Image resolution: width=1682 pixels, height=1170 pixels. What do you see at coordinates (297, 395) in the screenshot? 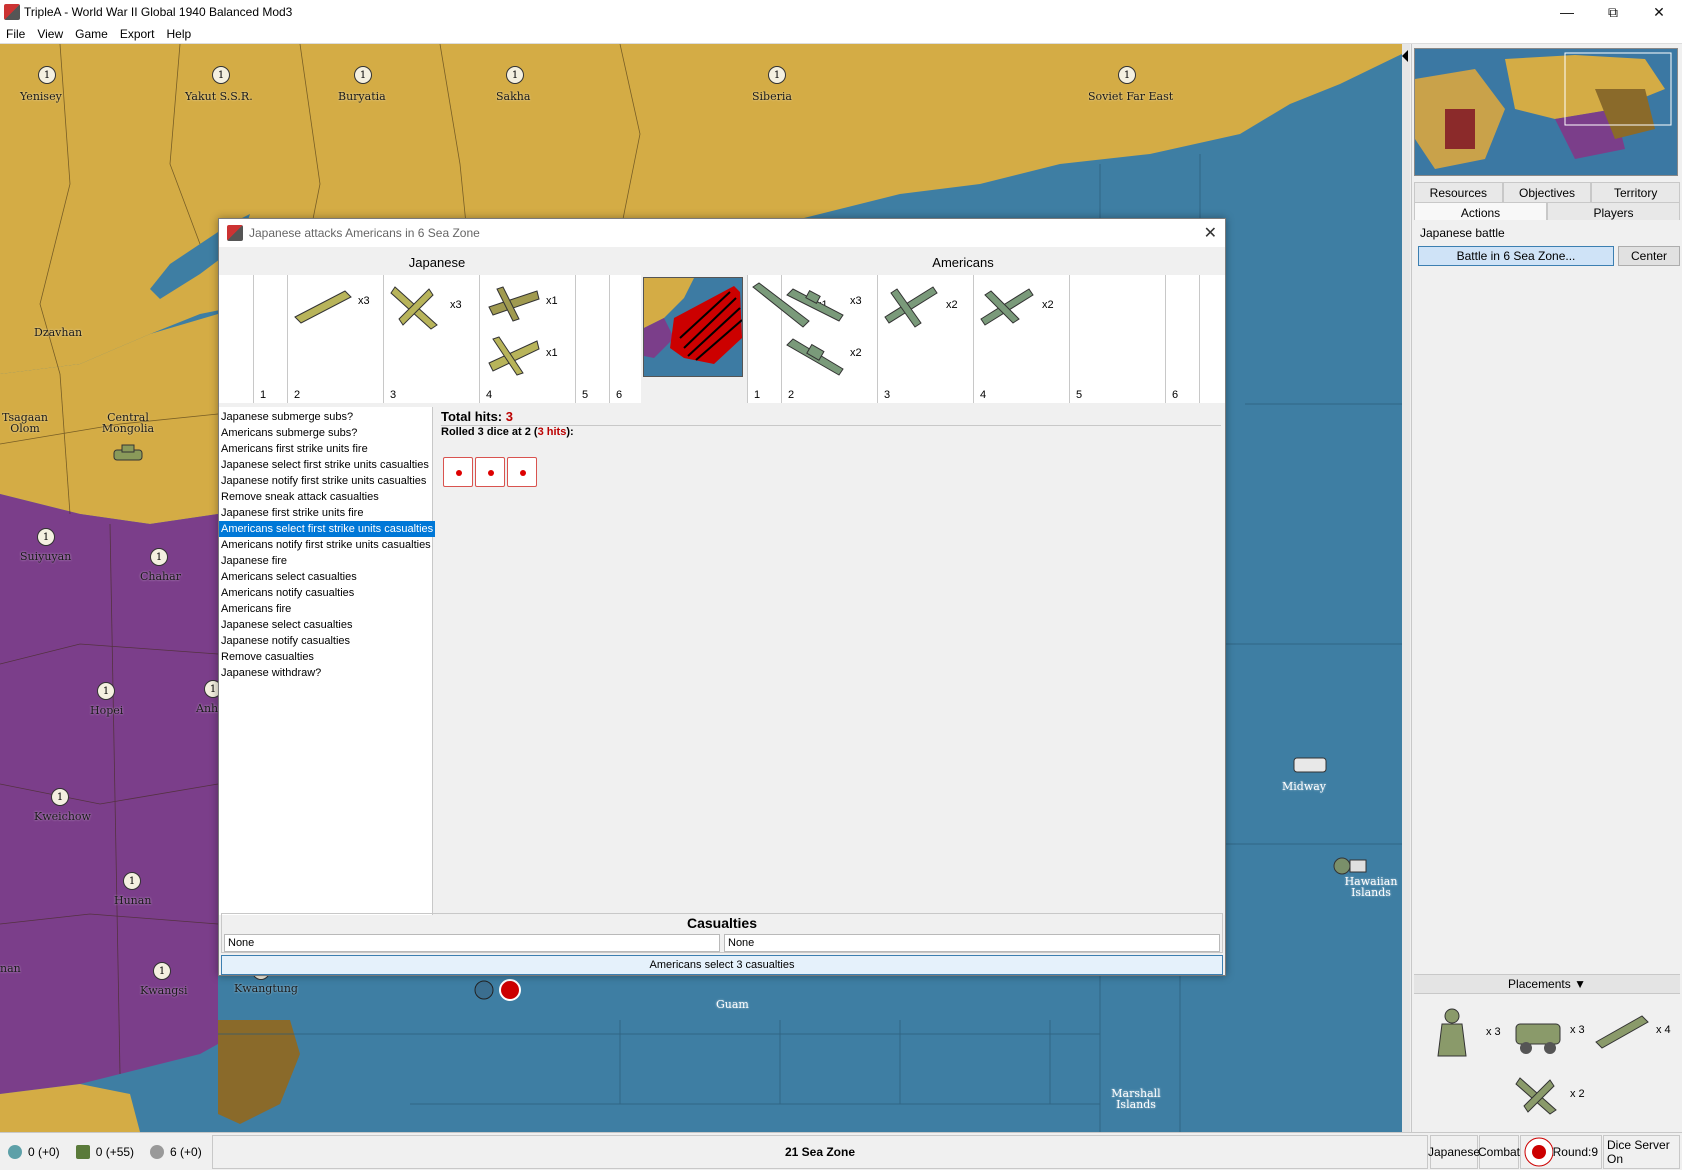
I see `col-number: 2` at bounding box center [297, 395].